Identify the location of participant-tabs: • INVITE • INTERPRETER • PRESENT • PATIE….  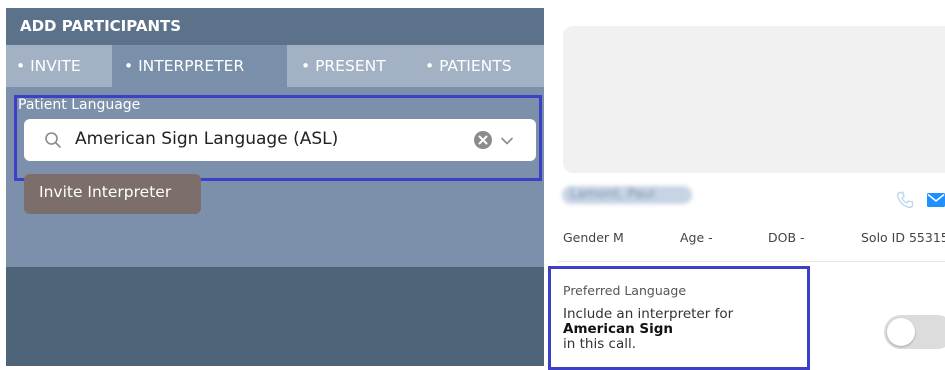
(275, 66).